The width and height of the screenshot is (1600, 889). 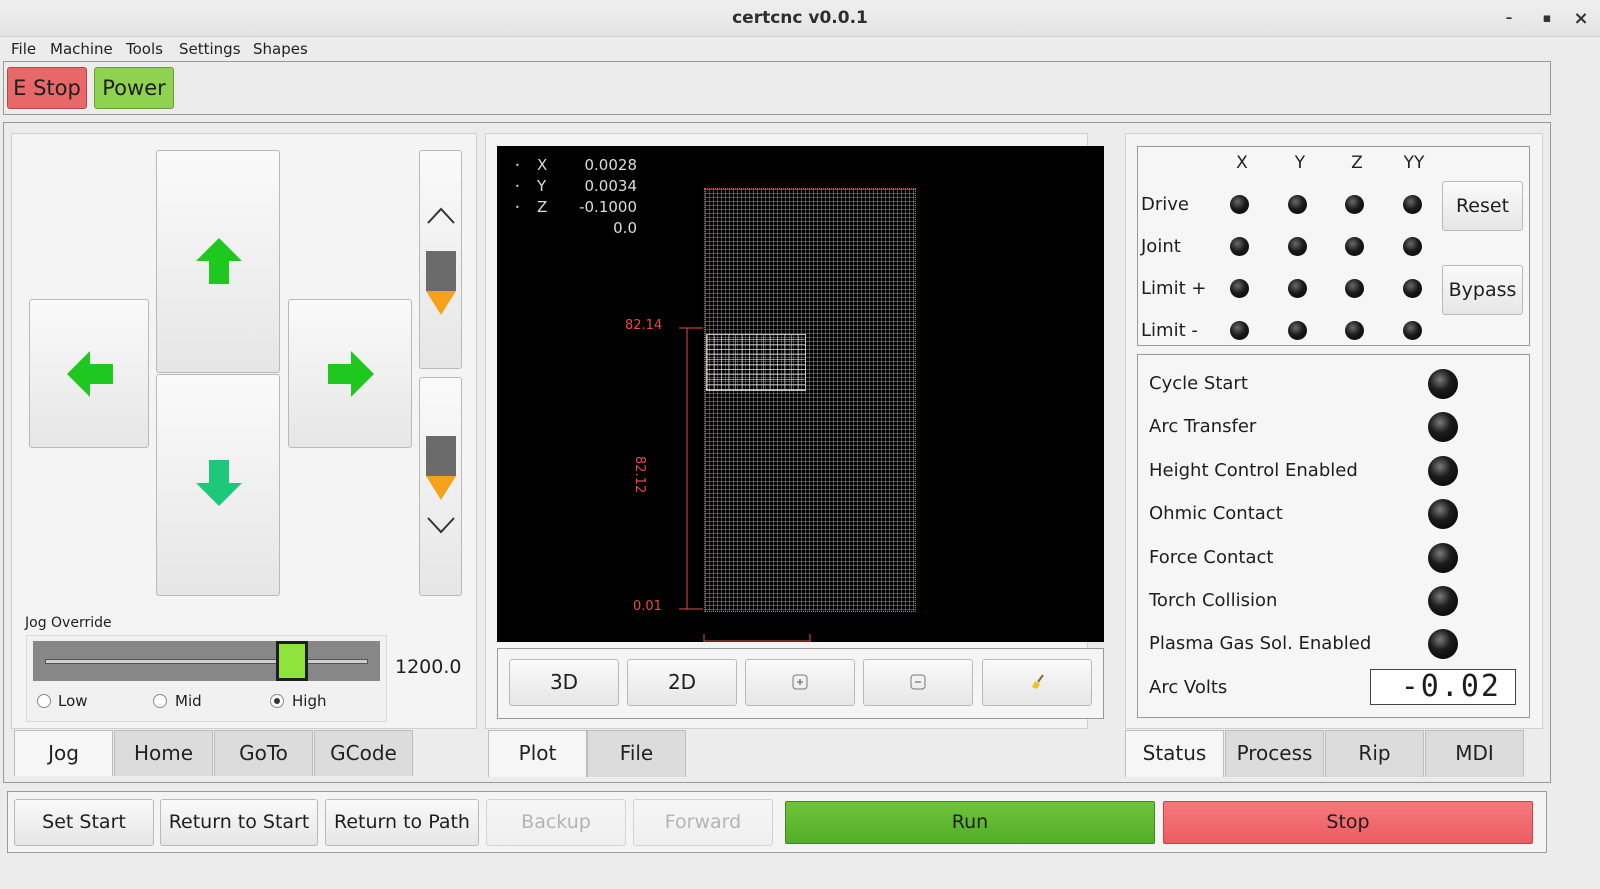 I want to click on view-3d-button: 3D, so click(x=564, y=682).